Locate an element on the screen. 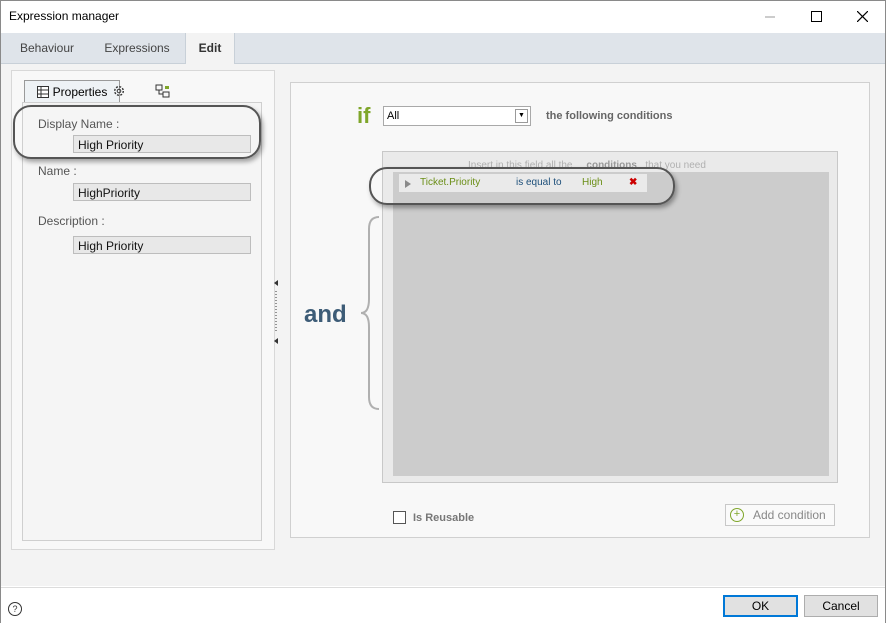 The width and height of the screenshot is (886, 623). name-label: Name : is located at coordinates (57, 171).